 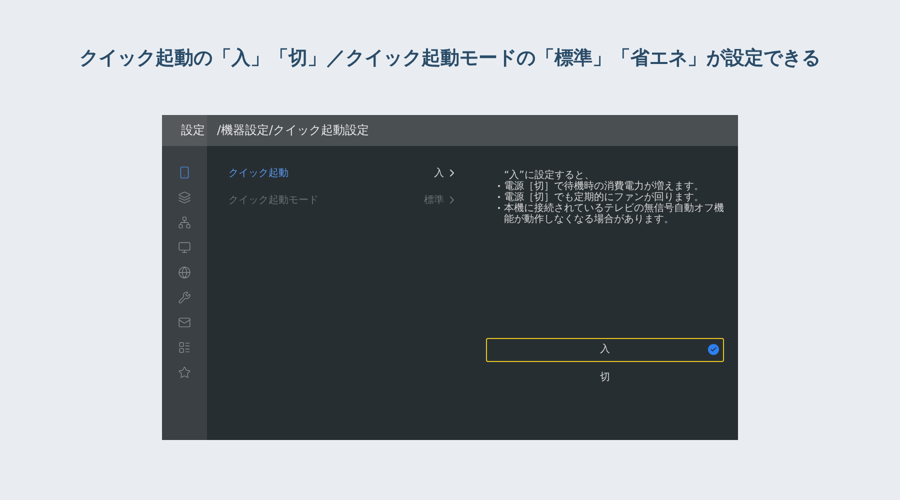 I want to click on phone-icon, so click(x=184, y=172).